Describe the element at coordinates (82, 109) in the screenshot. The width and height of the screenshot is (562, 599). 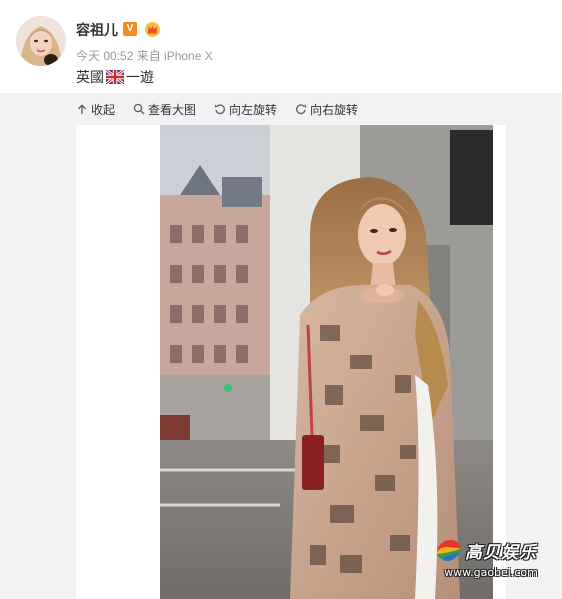
I see `collapse-up-icon` at that location.